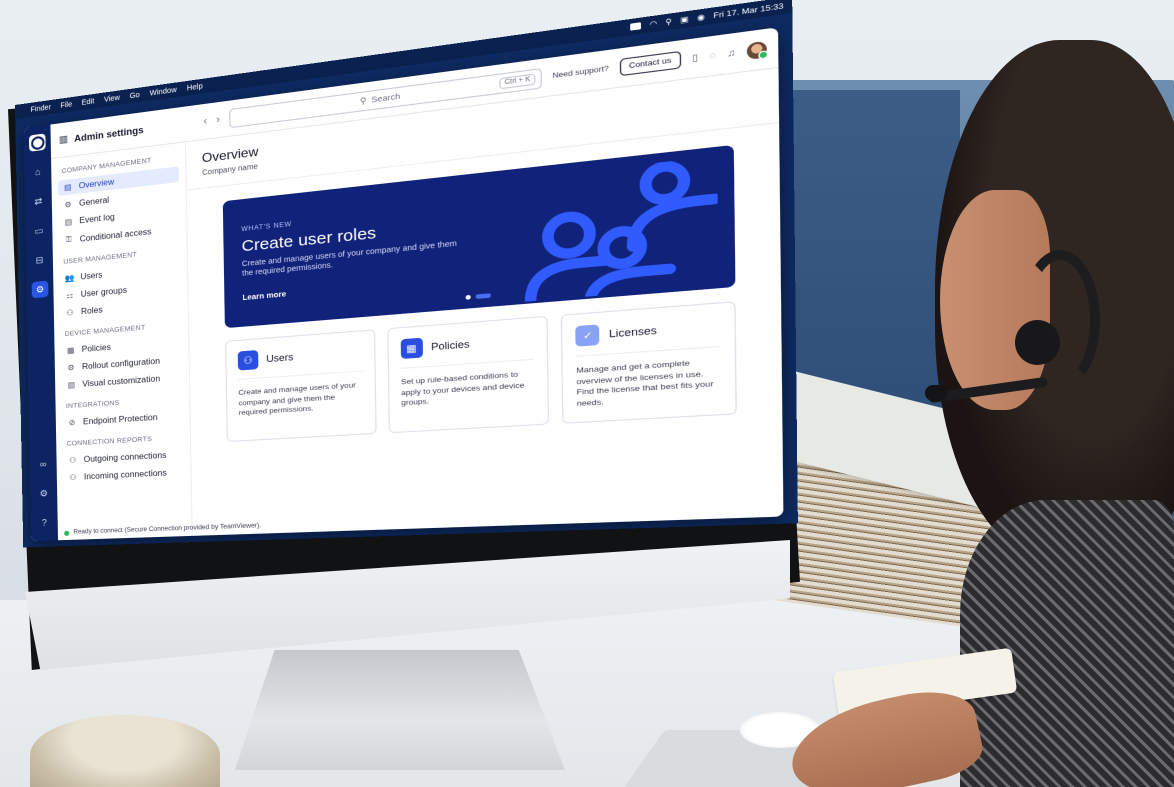  What do you see at coordinates (195, 87) in the screenshot?
I see `menubar-help: Help` at bounding box center [195, 87].